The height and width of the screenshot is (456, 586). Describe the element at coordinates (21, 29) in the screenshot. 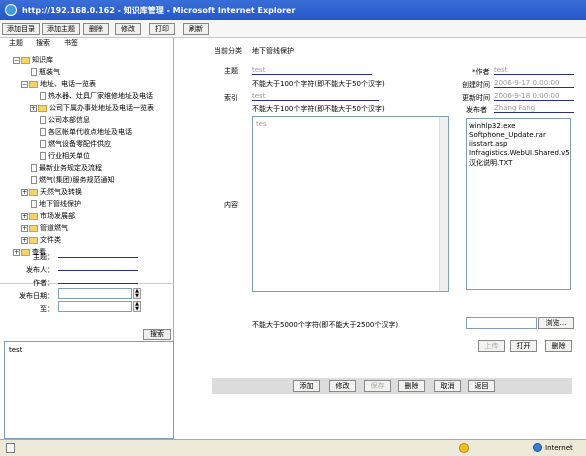

I see `add-folder-button: 添加目录` at that location.